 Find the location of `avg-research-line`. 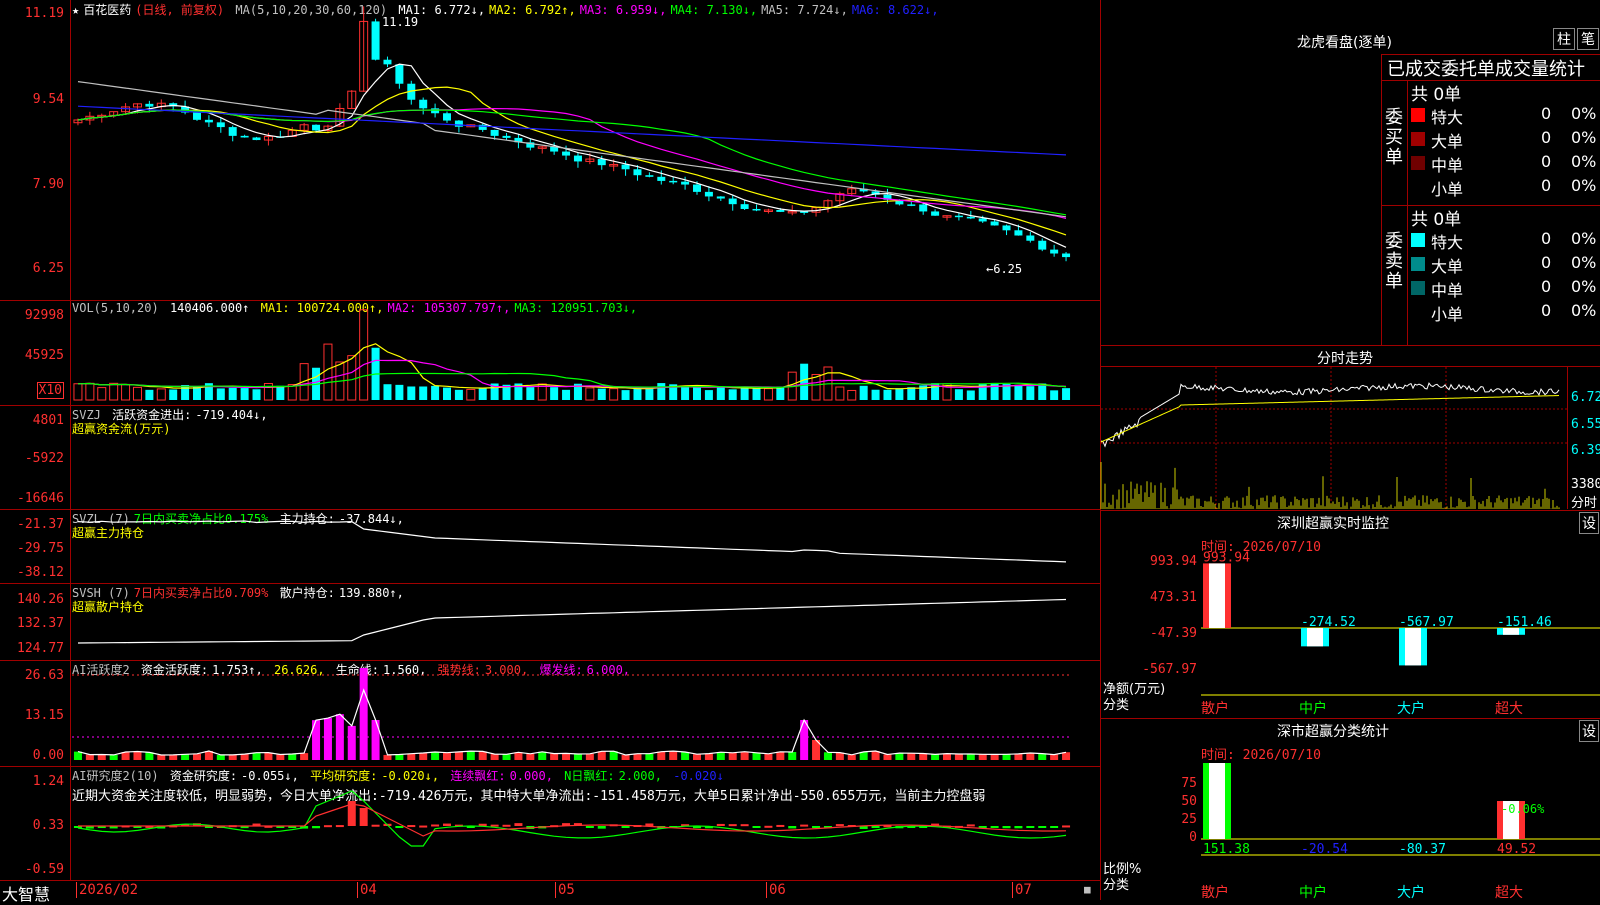

avg-research-line is located at coordinates (572, 820).